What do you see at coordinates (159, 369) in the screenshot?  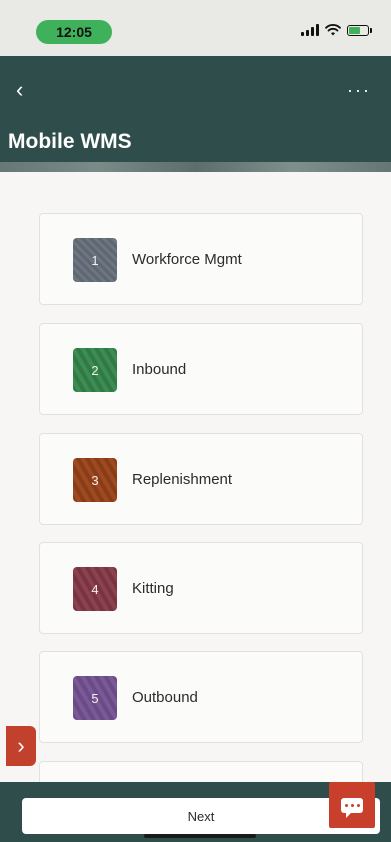 I see `card-label: Inbound` at bounding box center [159, 369].